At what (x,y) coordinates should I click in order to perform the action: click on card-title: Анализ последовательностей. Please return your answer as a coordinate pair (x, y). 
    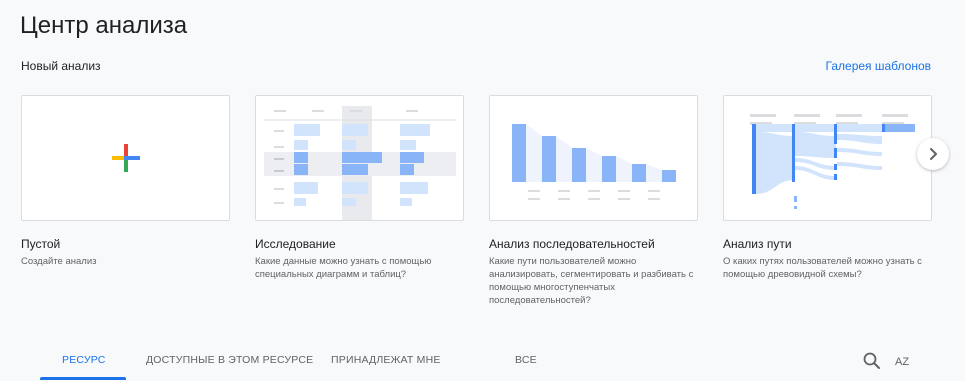
    Looking at the image, I should click on (572, 244).